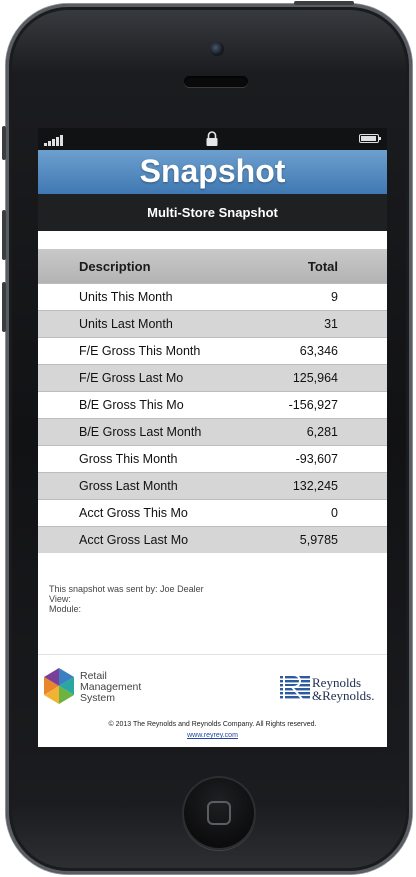 The image size is (416, 877). Describe the element at coordinates (59, 686) in the screenshot. I see `rms-logo-icon` at that location.